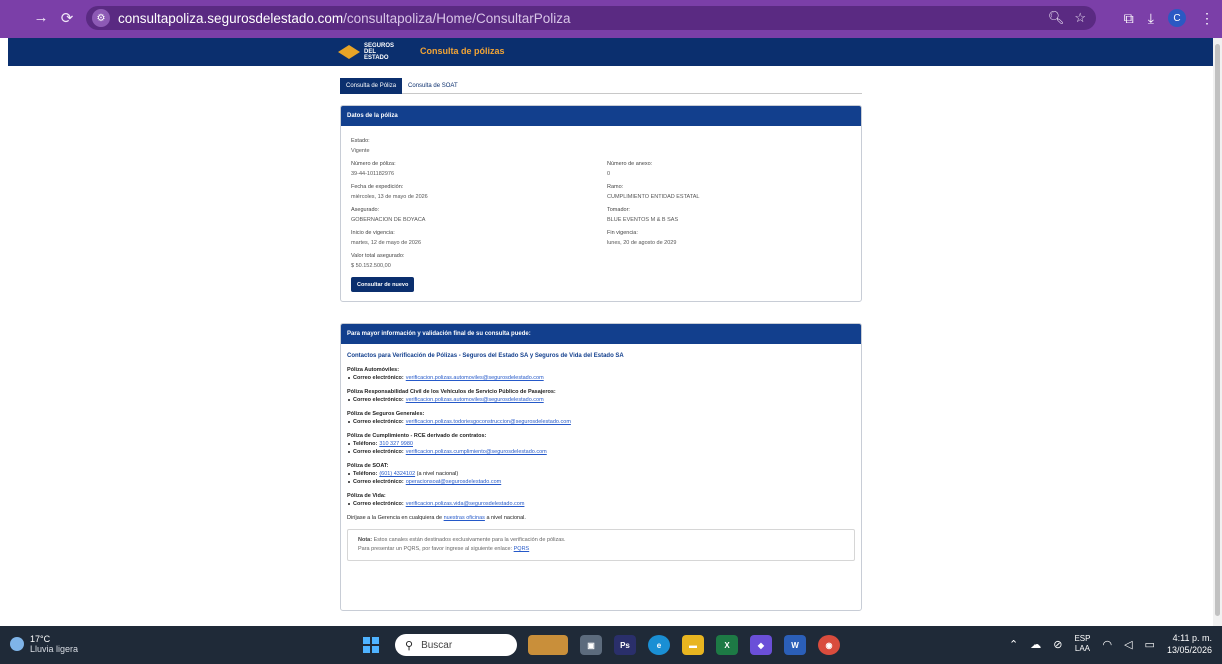 The image size is (1222, 664). What do you see at coordinates (386, 414) in the screenshot?
I see `section-title: Póliza de Seguros Generales:` at bounding box center [386, 414].